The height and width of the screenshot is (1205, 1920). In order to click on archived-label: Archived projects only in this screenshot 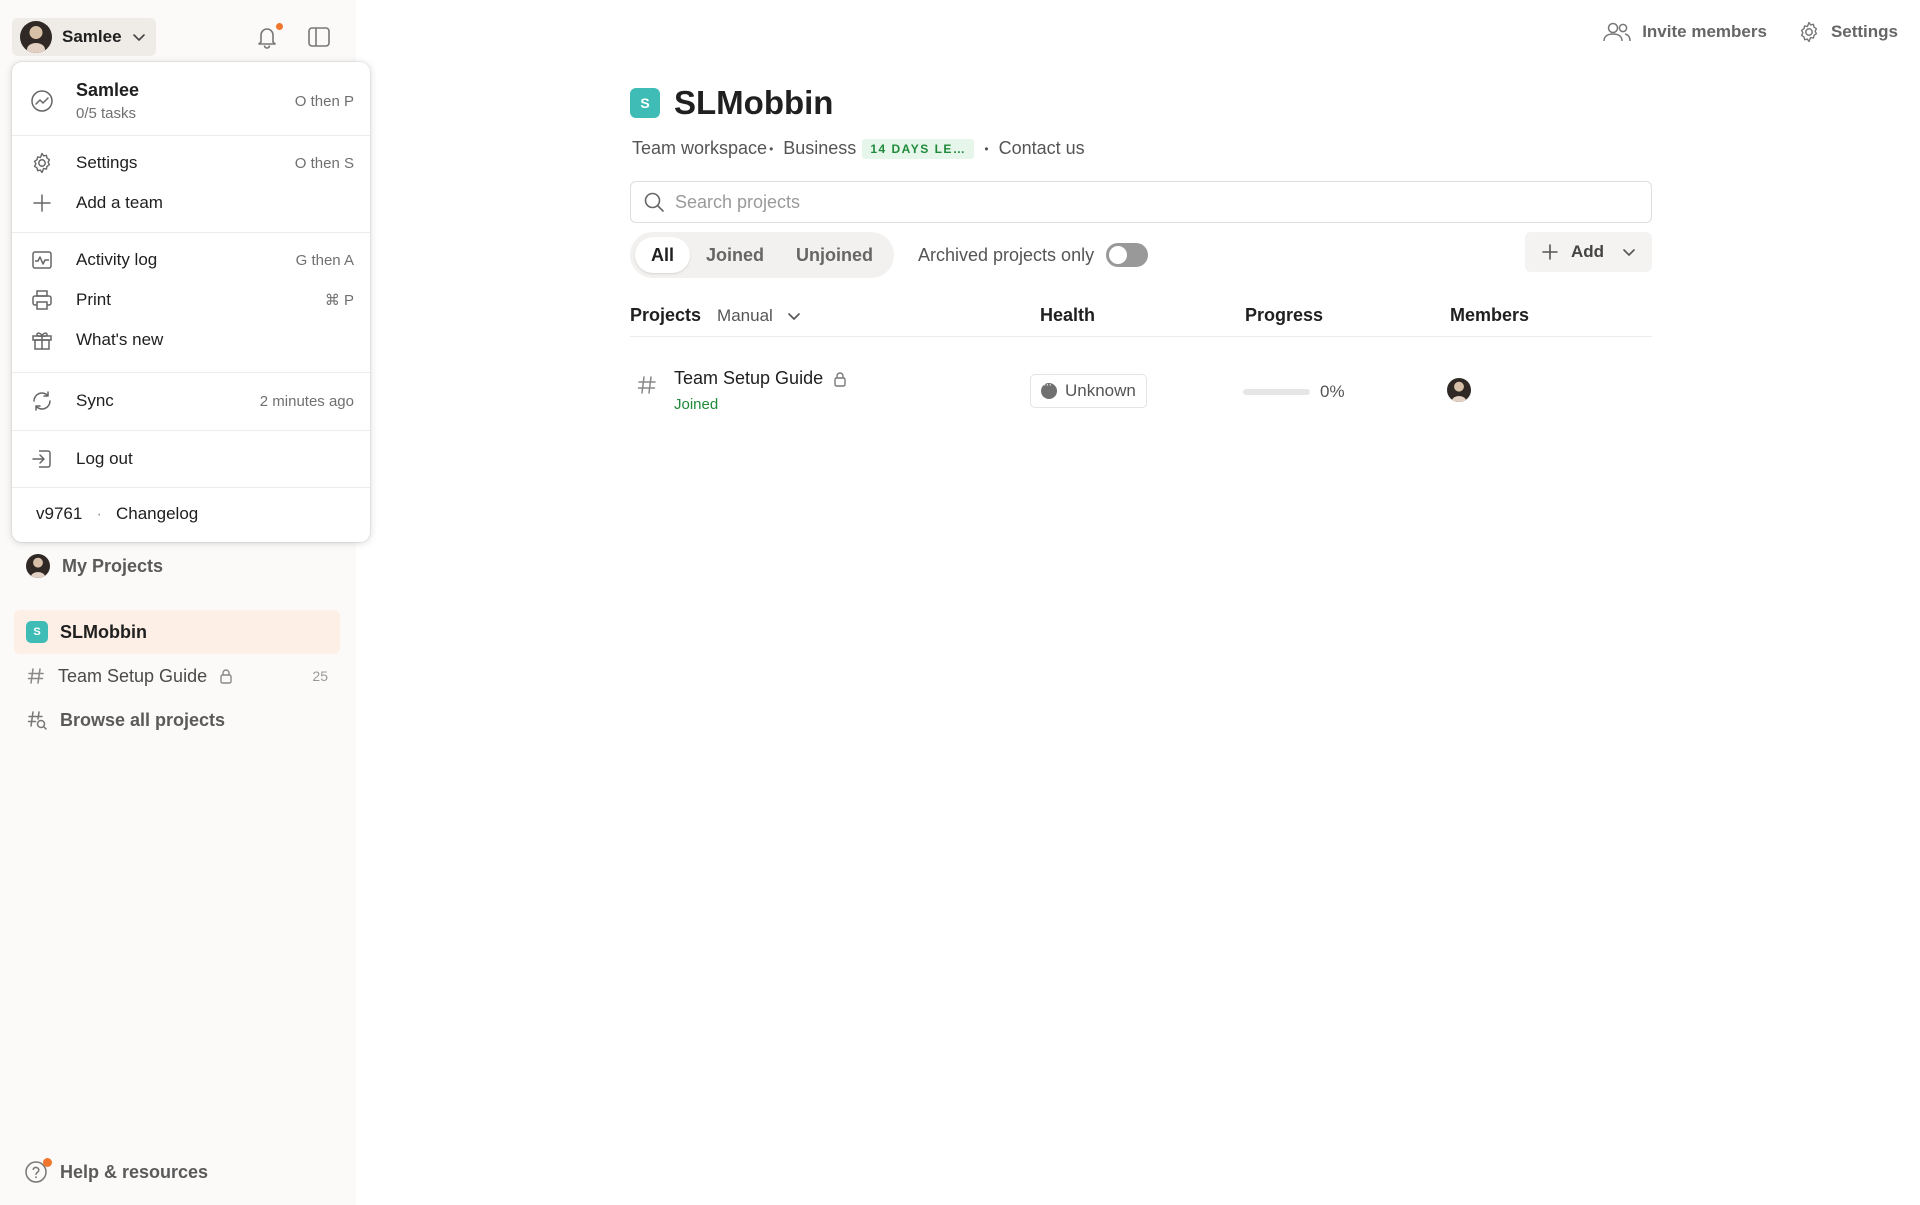, I will do `click(1006, 254)`.